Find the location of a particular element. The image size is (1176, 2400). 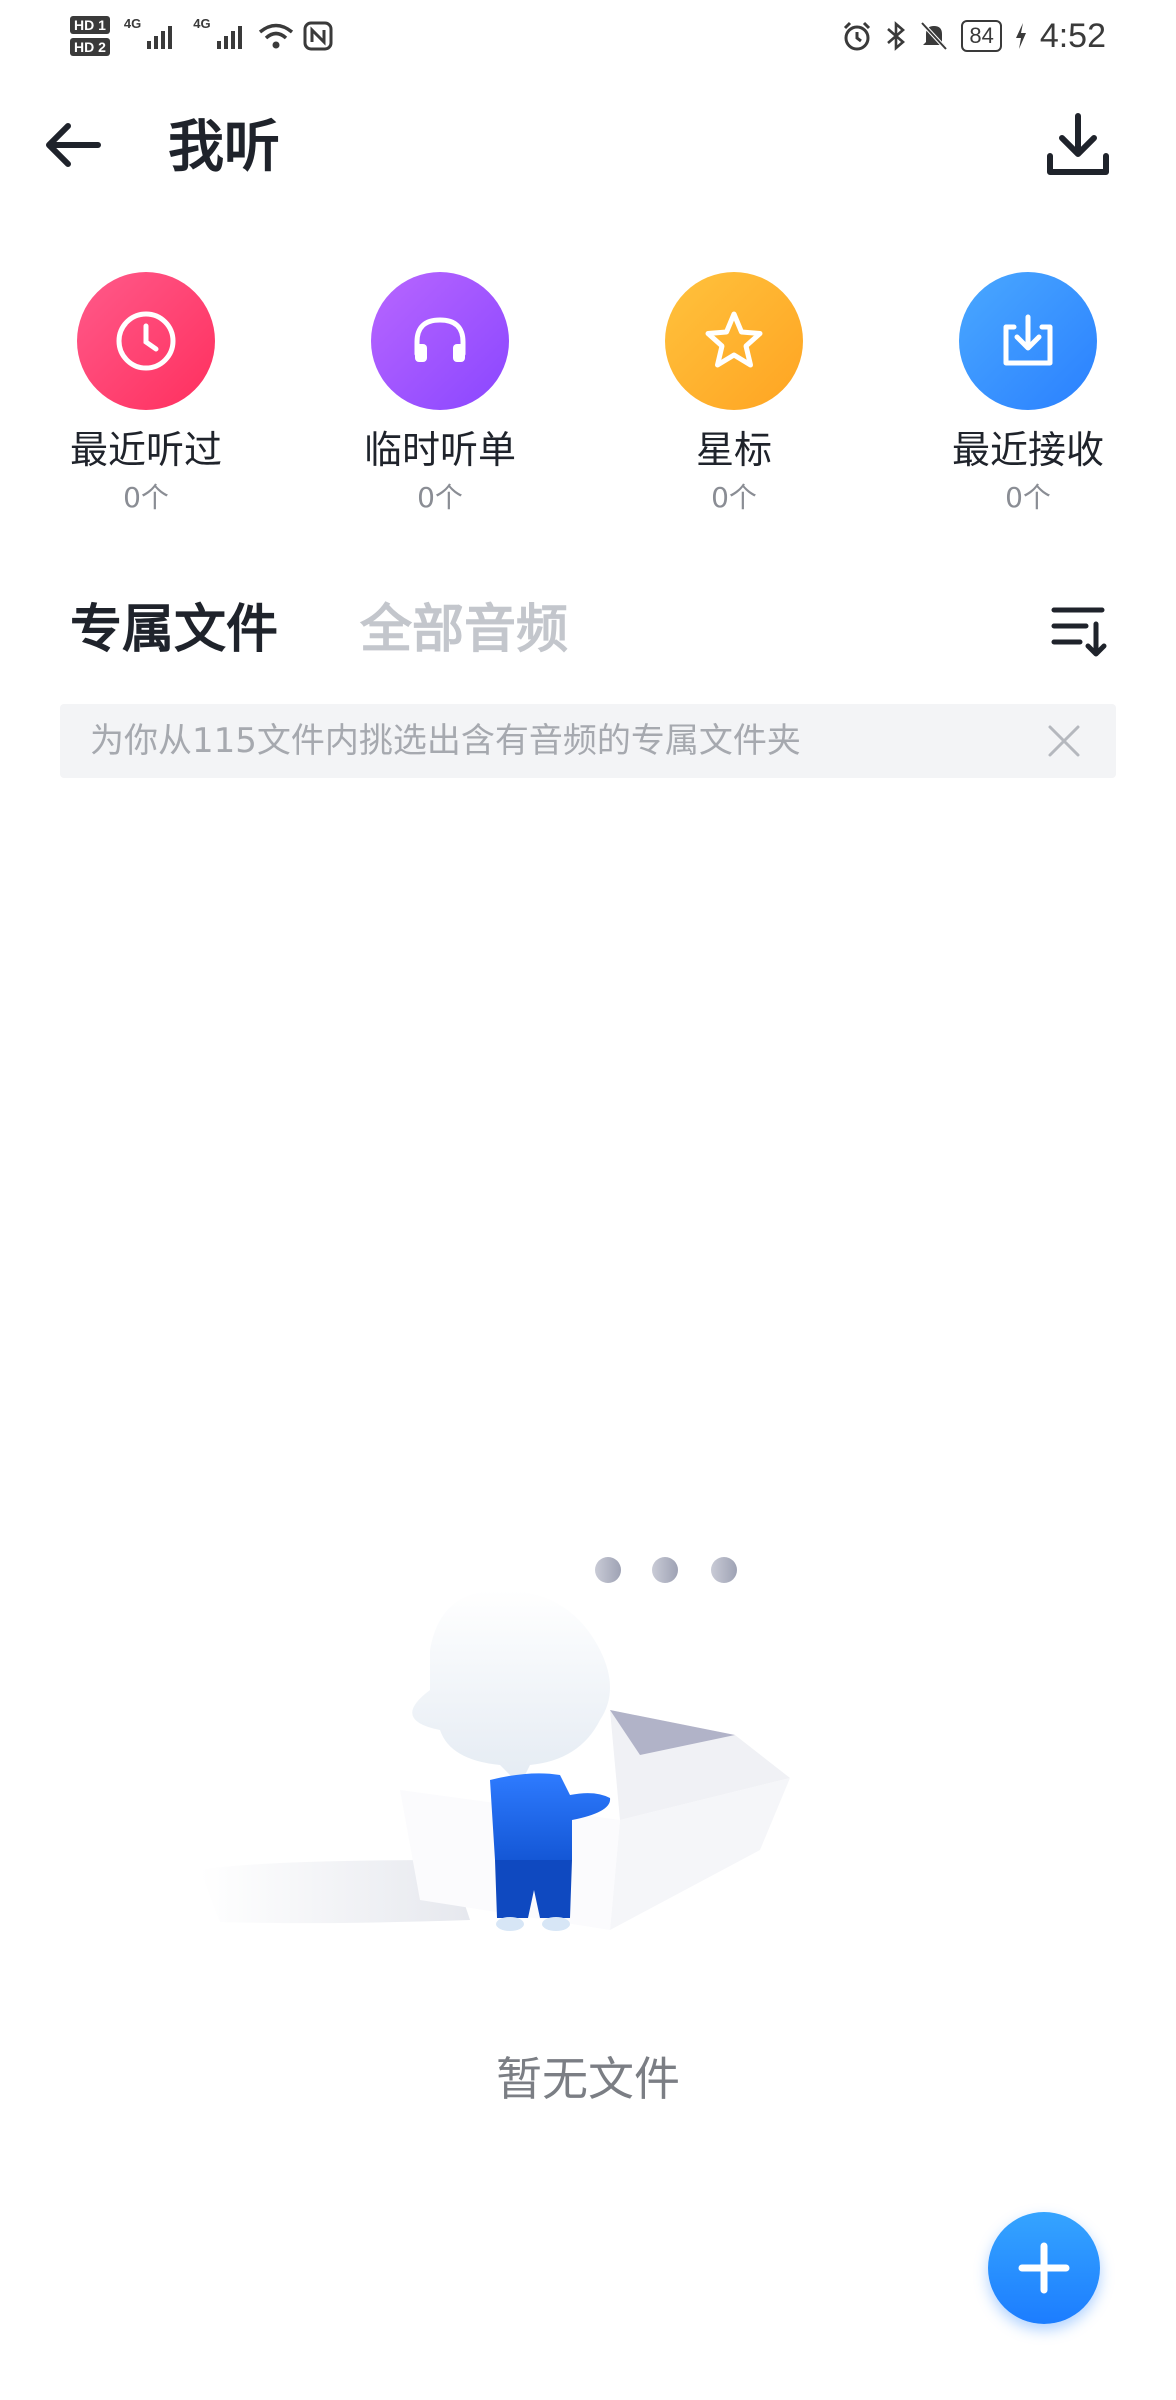

temp-playlist-badge is located at coordinates (440, 341).